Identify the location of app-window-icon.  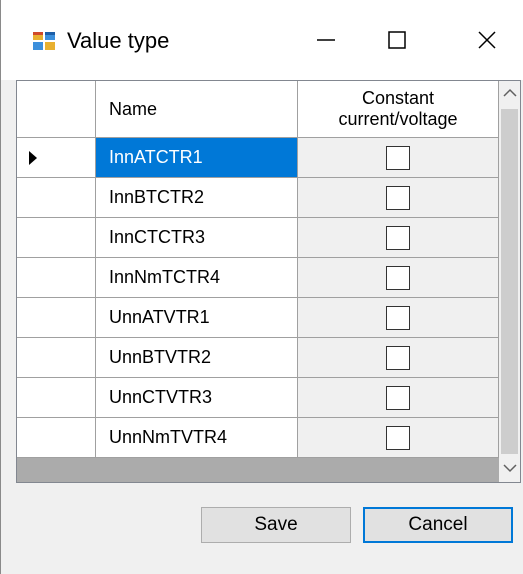
(44, 41).